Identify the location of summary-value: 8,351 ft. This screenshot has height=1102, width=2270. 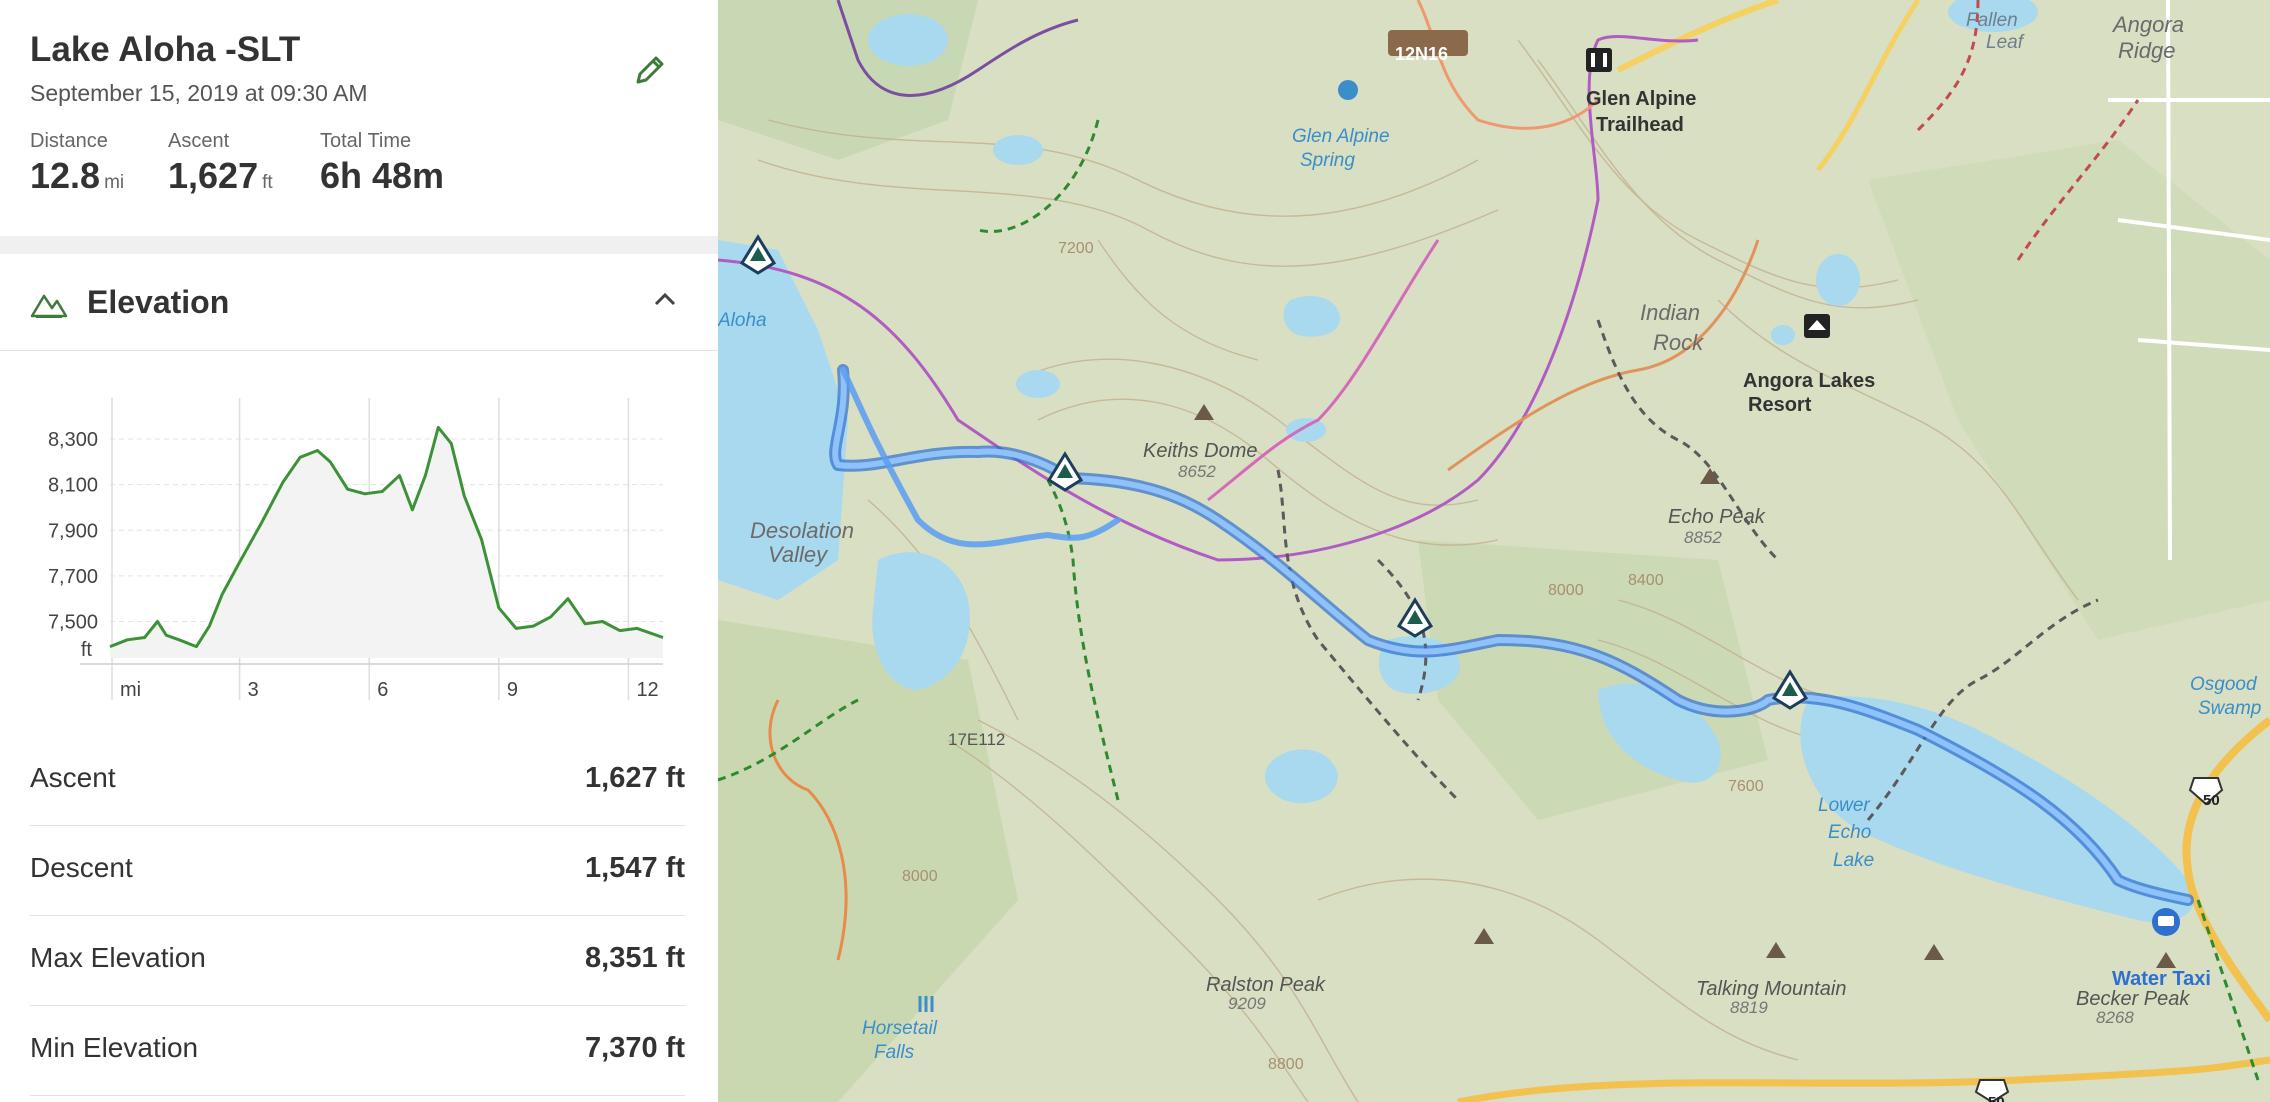
(635, 958).